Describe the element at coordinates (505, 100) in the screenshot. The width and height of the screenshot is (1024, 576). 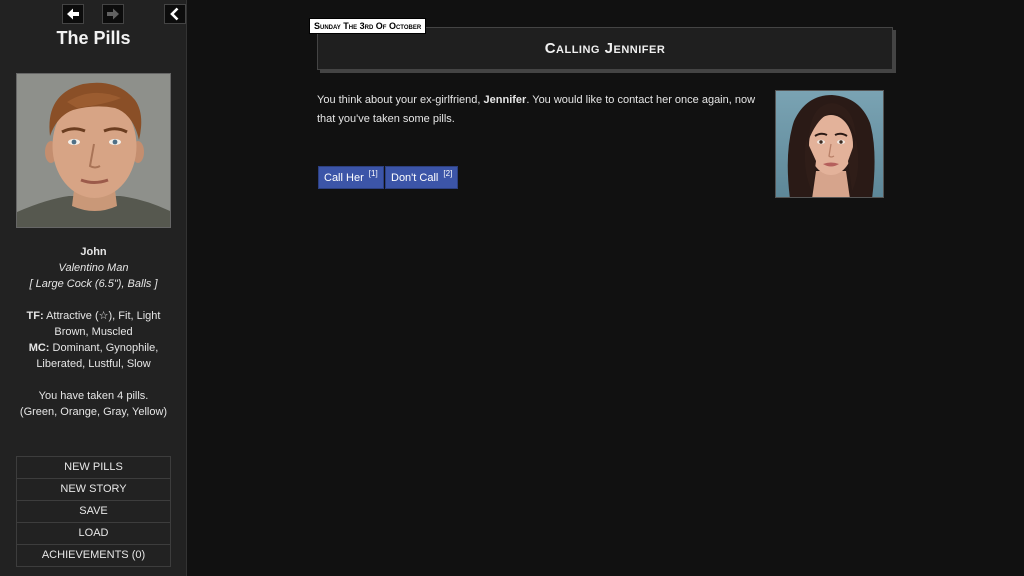
I see `passage-text-name: Jennifer` at that location.